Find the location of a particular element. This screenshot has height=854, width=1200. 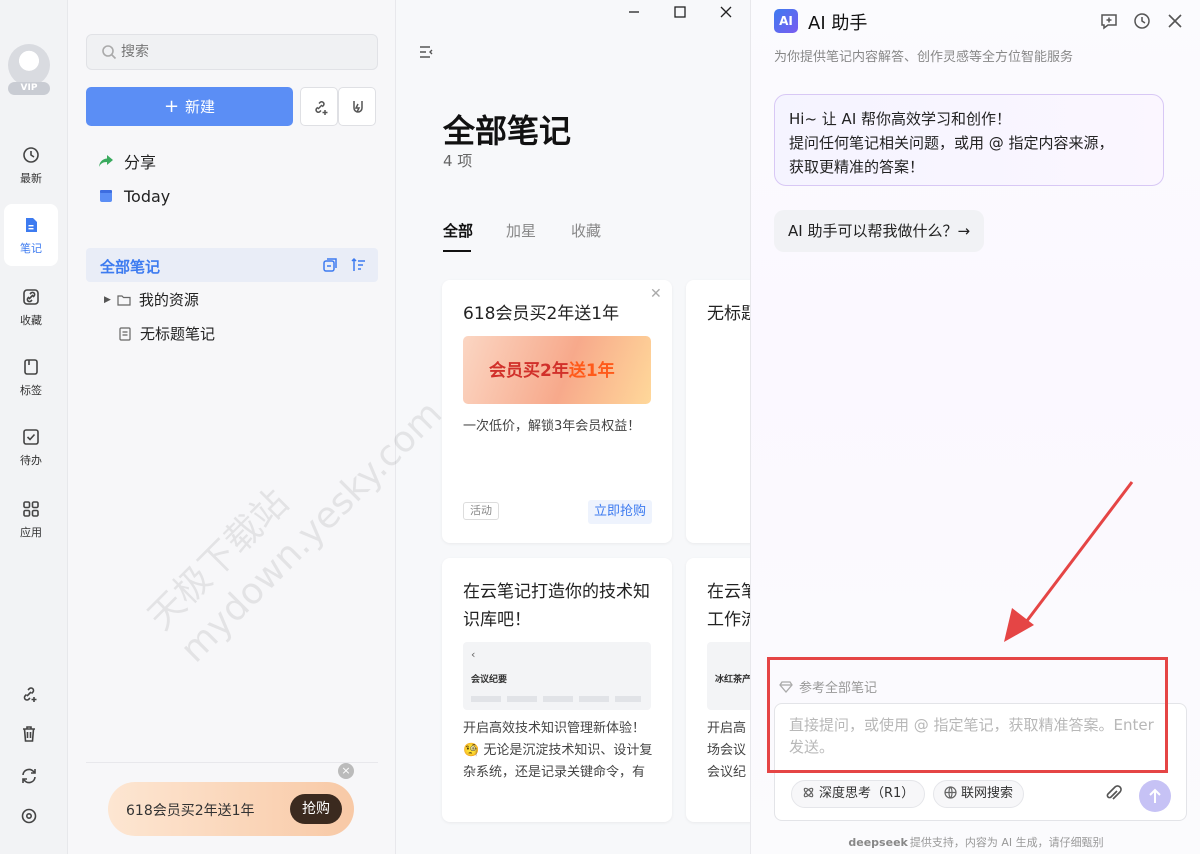

rail-item-tags: 标签 is located at coordinates (31, 377).